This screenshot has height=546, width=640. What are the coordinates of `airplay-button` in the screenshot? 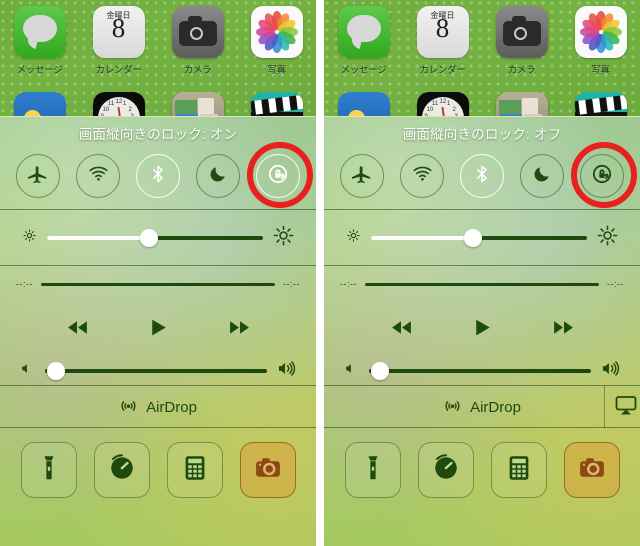 It's located at (622, 407).